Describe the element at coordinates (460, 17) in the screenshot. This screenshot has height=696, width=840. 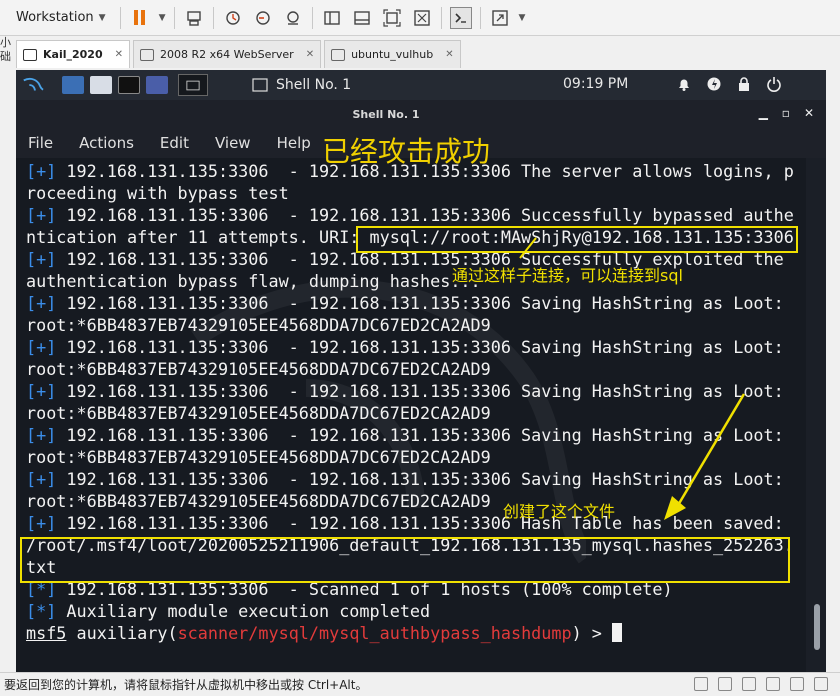
I see `console-icon` at that location.